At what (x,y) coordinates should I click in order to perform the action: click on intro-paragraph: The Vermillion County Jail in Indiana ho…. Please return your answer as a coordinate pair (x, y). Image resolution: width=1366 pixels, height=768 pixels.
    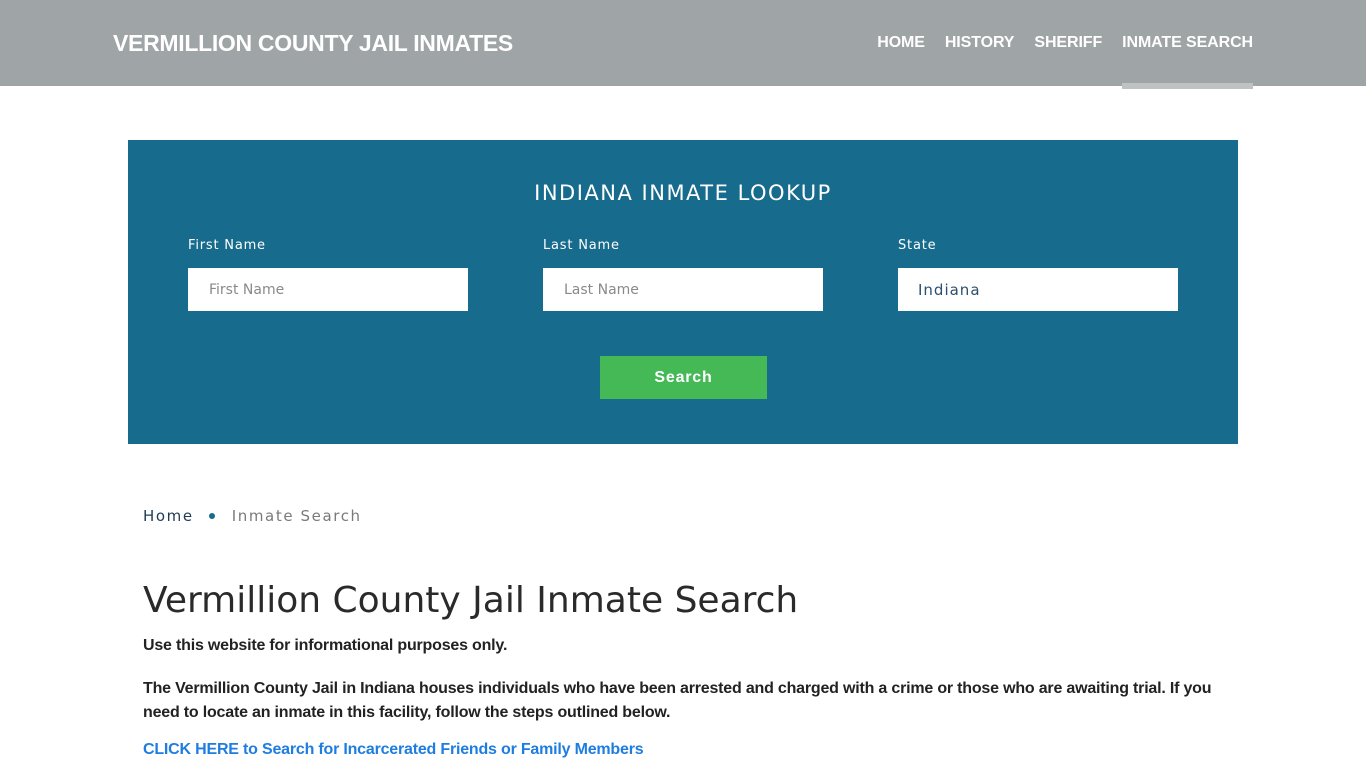
    Looking at the image, I should click on (677, 700).